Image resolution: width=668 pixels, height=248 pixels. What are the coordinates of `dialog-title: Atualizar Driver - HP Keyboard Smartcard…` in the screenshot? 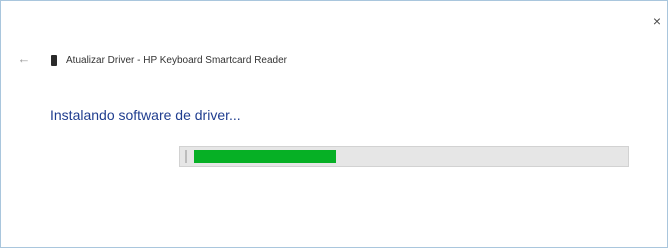 It's located at (177, 60).